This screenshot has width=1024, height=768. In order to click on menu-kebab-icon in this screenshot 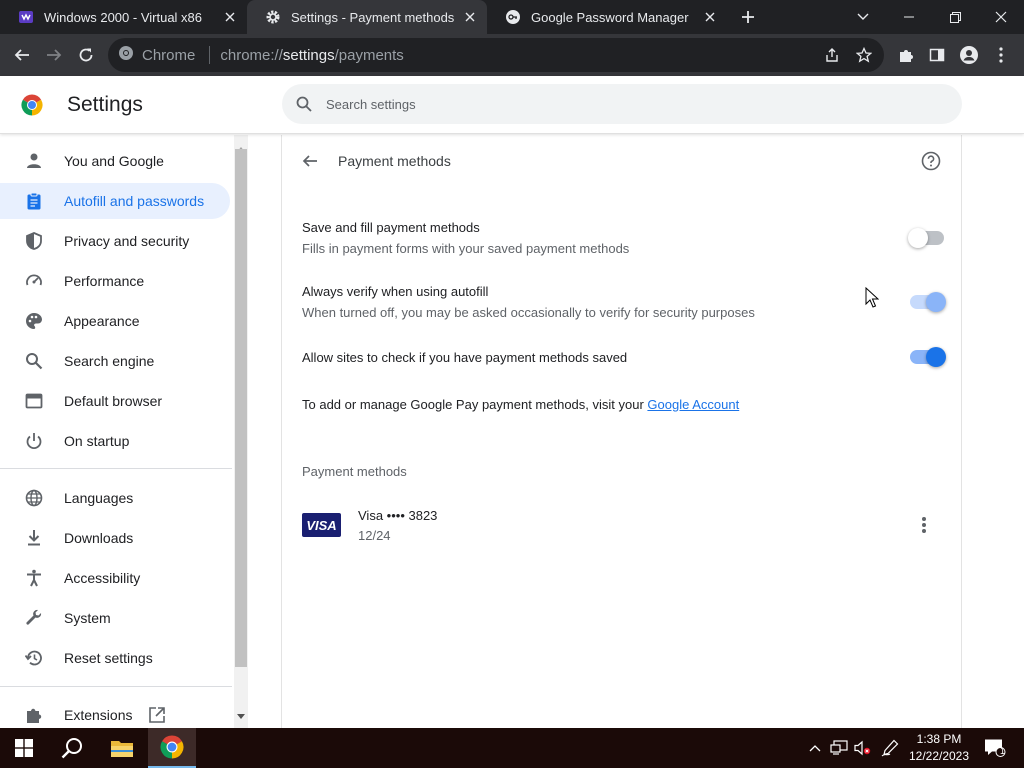, I will do `click(1001, 55)`.